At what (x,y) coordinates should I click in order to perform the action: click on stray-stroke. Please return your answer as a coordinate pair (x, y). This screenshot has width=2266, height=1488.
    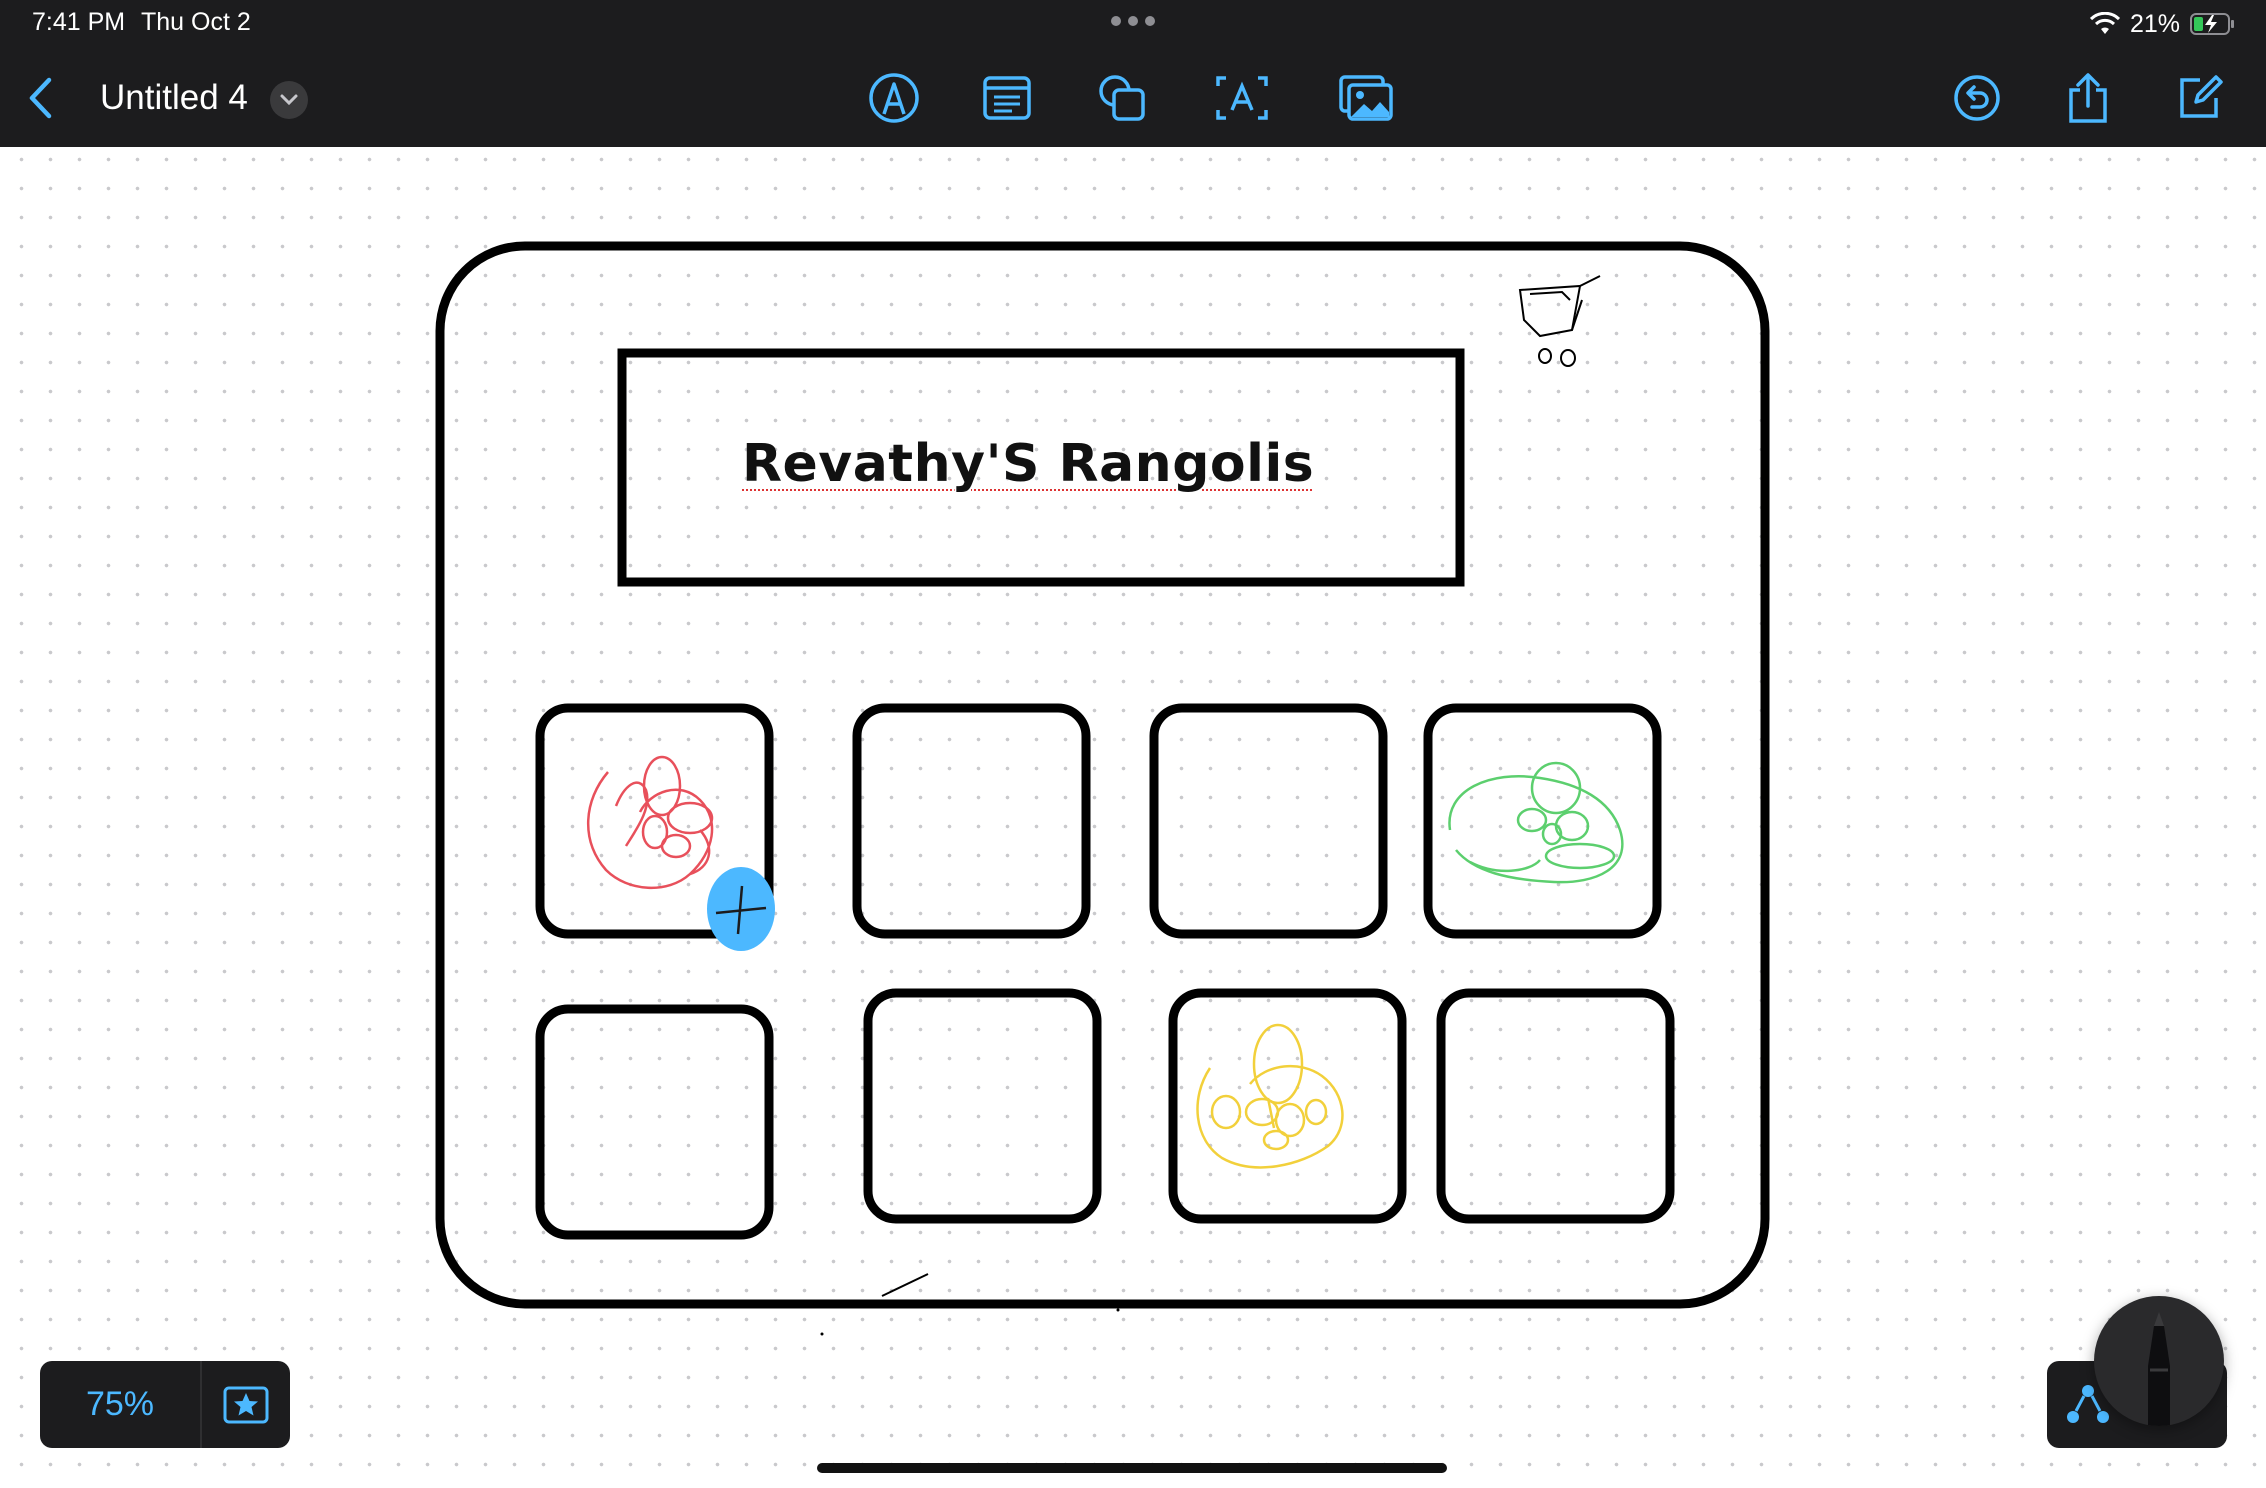
    Looking at the image, I should click on (905, 1285).